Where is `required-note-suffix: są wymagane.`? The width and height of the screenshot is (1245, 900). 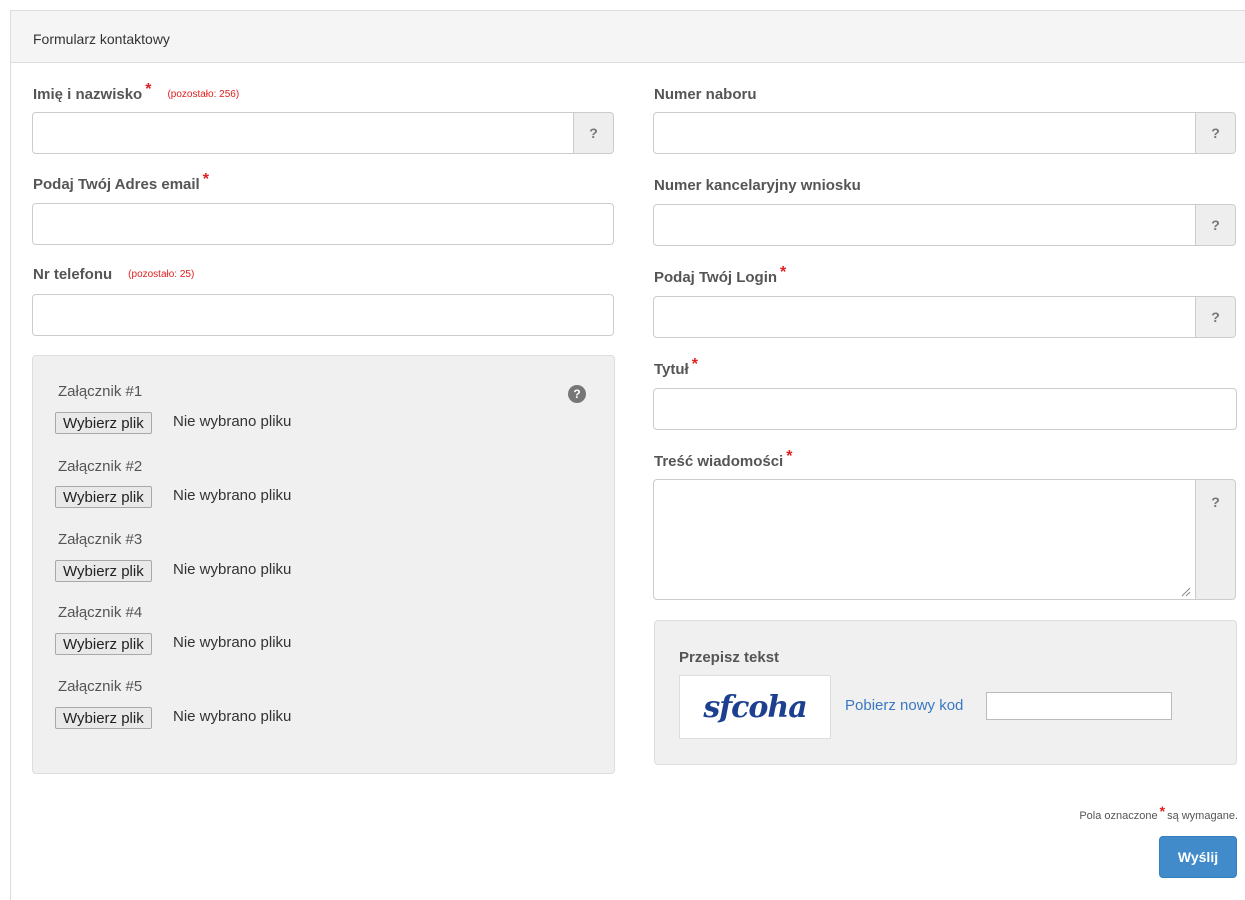 required-note-suffix: są wymagane. is located at coordinates (1202, 816).